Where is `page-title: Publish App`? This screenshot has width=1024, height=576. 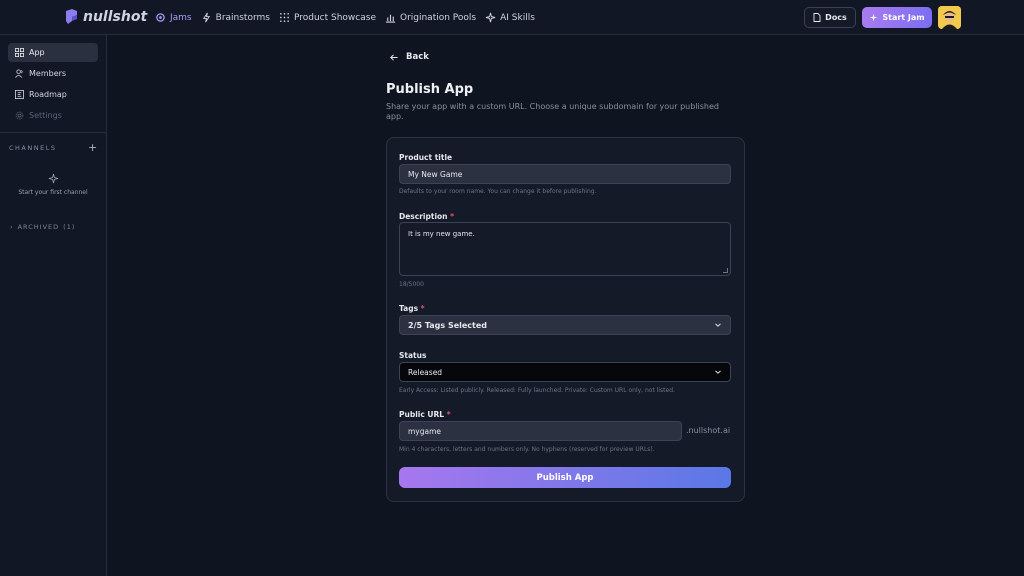
page-title: Publish App is located at coordinates (430, 89).